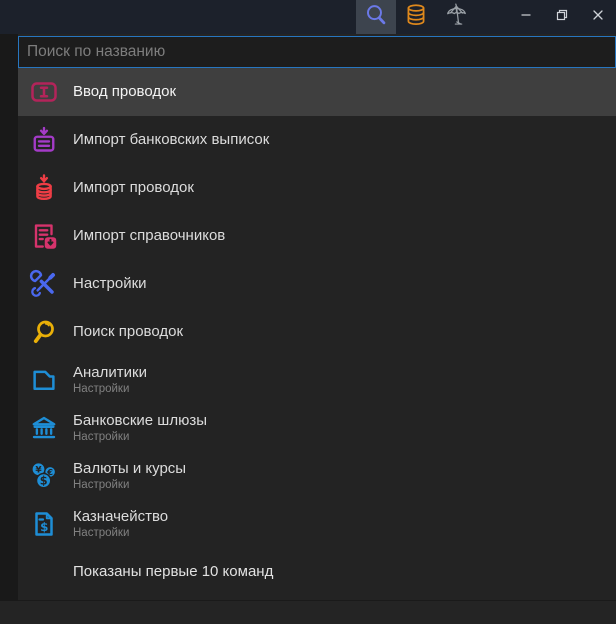 Image resolution: width=616 pixels, height=624 pixels. What do you see at coordinates (110, 372) in the screenshot?
I see `command-label: Аналитики` at bounding box center [110, 372].